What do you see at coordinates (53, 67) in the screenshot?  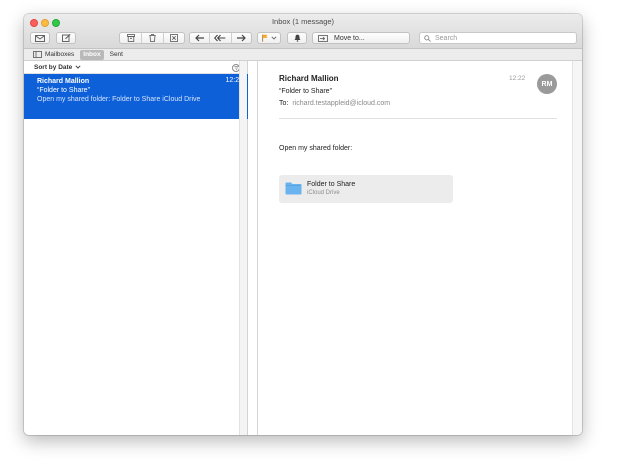 I see `sort-by-button: Sort by Date` at bounding box center [53, 67].